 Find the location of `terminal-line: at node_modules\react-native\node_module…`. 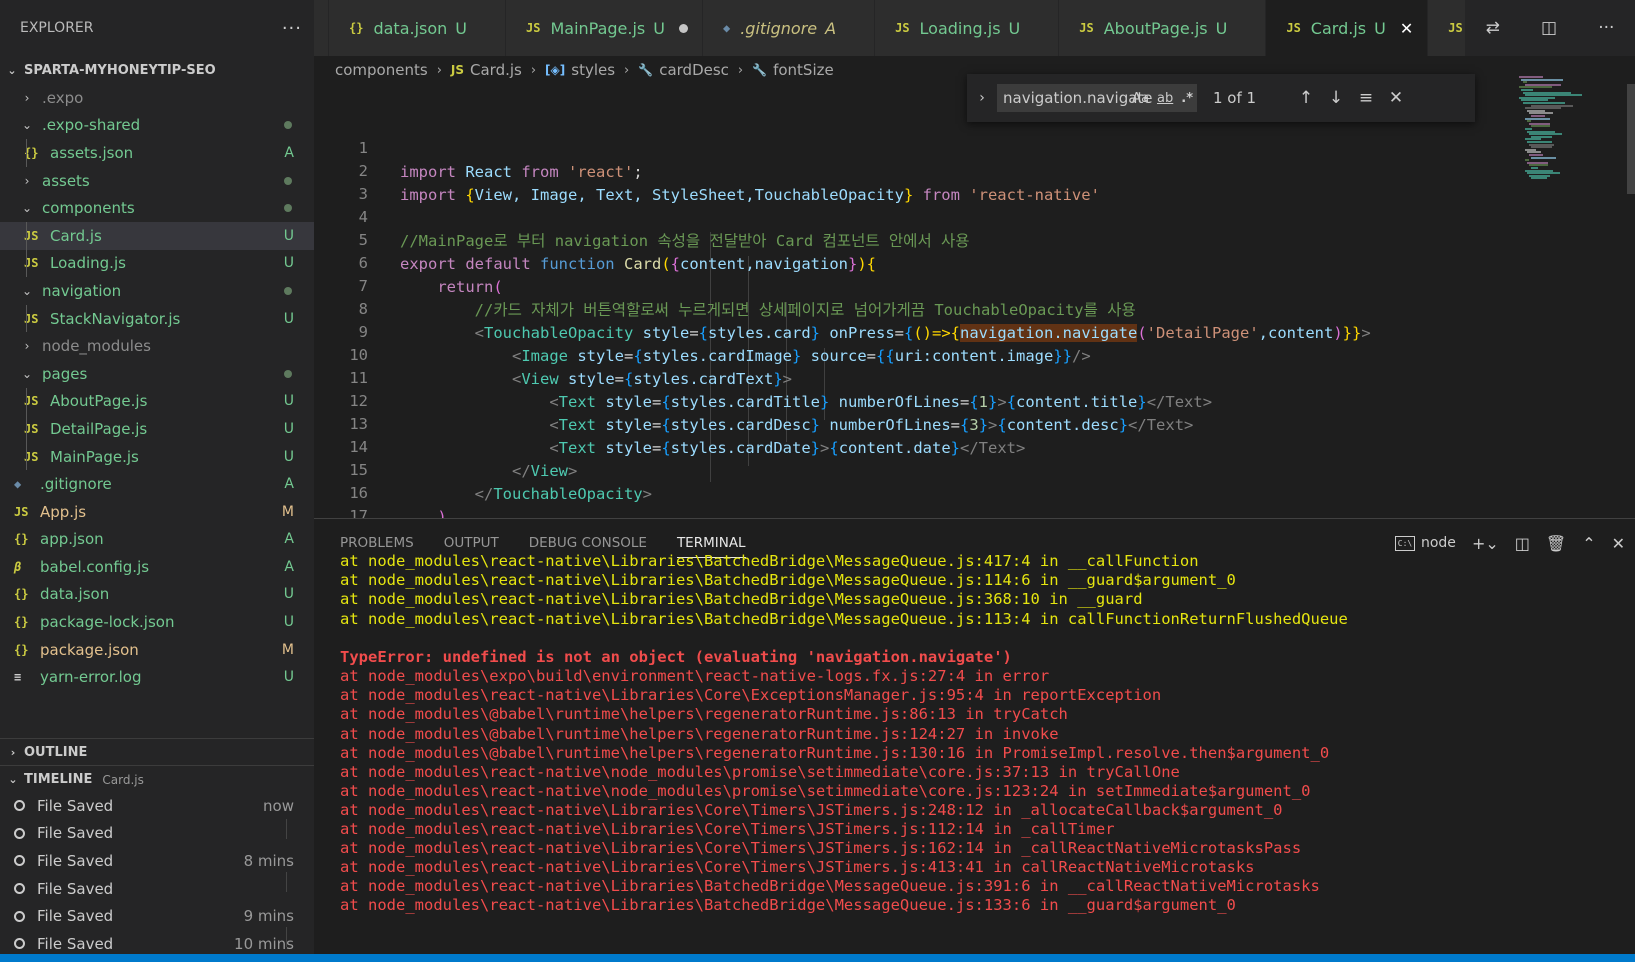

terminal-line: at node_modules\react-native\node_module… is located at coordinates (825, 790).